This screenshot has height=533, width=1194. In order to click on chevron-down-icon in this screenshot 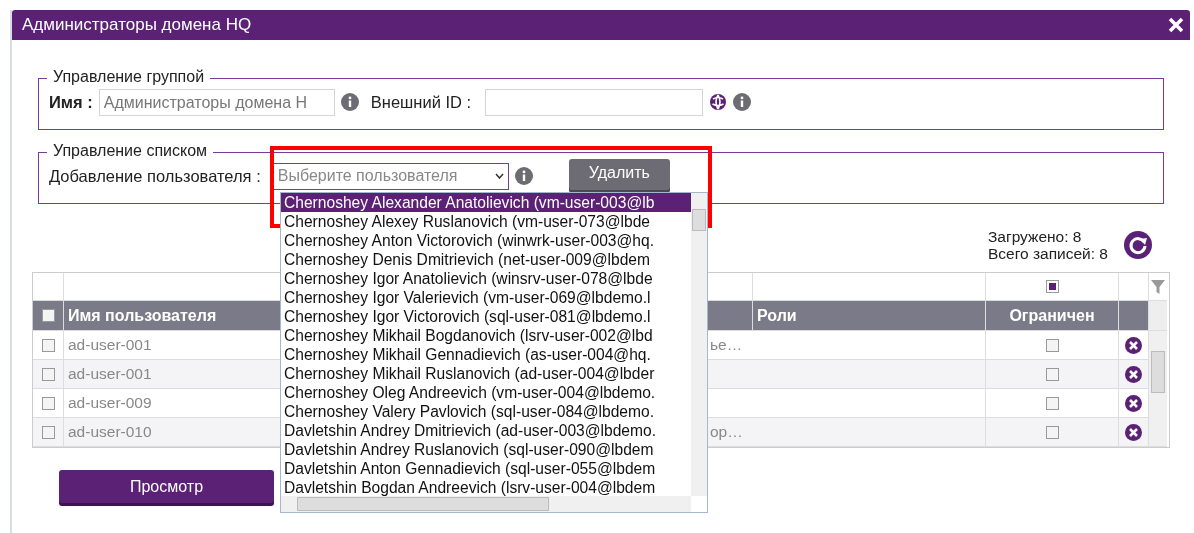, I will do `click(499, 176)`.